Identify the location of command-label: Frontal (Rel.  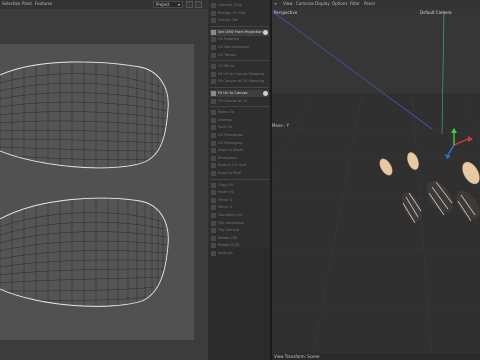
(228, 20).